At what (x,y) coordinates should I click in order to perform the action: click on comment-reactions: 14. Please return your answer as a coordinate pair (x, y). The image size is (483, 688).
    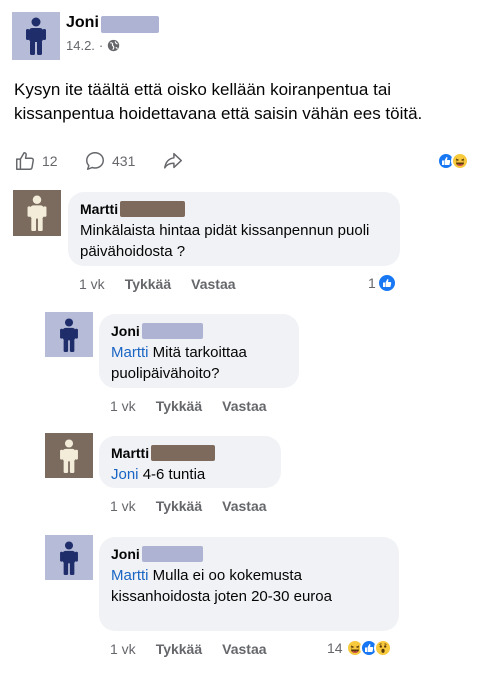
    Looking at the image, I should click on (359, 648).